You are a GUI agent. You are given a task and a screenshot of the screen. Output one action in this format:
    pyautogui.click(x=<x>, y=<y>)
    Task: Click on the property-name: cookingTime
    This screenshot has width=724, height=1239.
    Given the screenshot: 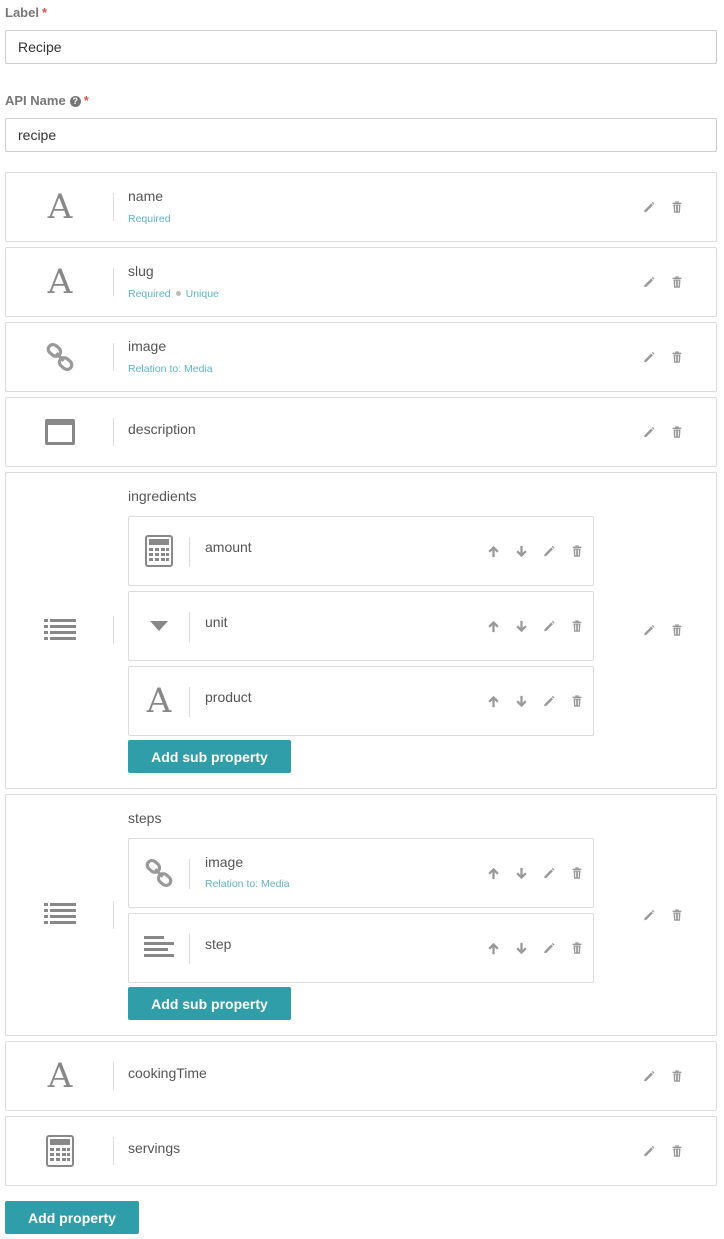 What is the action you would take?
    pyautogui.click(x=167, y=1073)
    